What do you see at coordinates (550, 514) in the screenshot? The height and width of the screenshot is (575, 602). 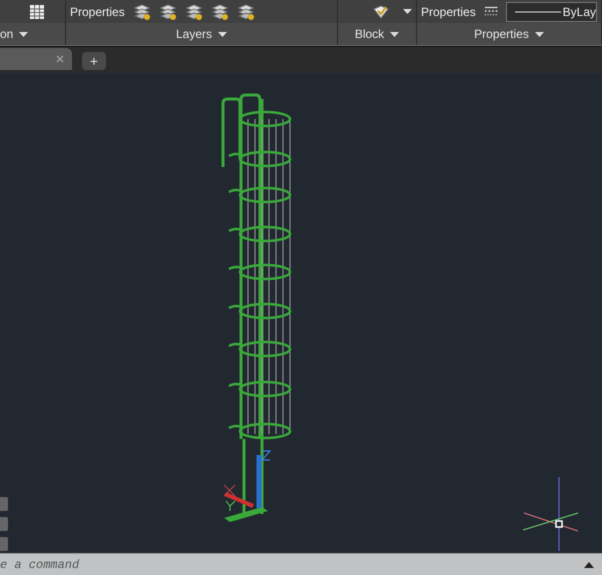 I see `crosshair-icon` at bounding box center [550, 514].